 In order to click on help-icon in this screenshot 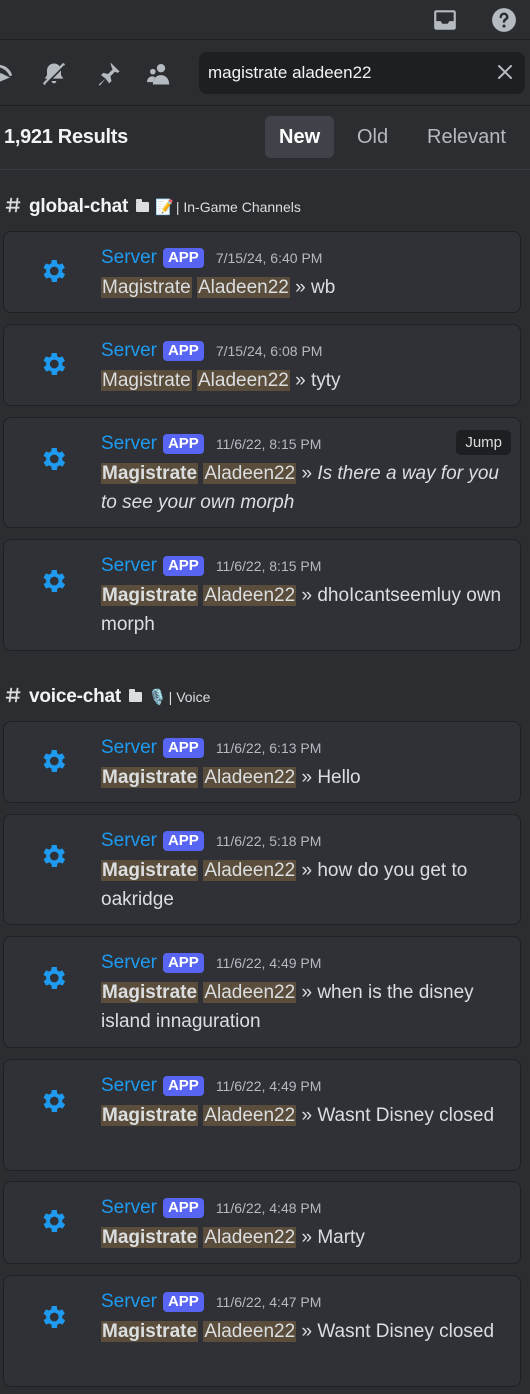, I will do `click(504, 20)`.